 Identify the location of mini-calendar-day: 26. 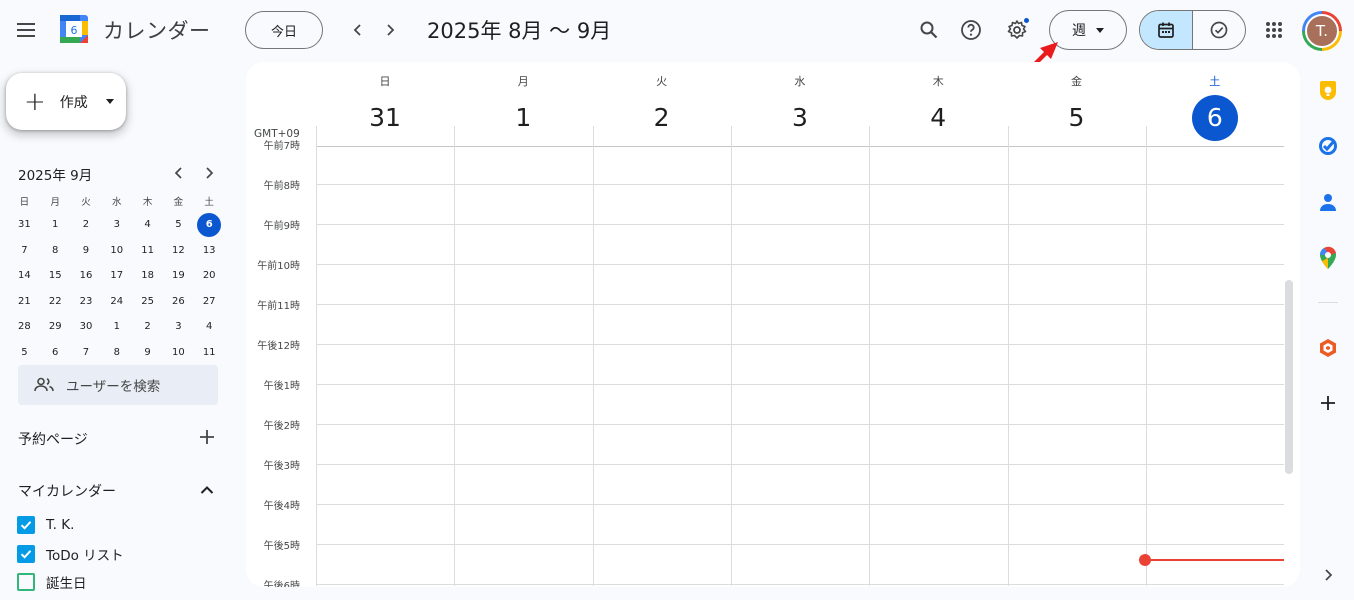
(178, 301).